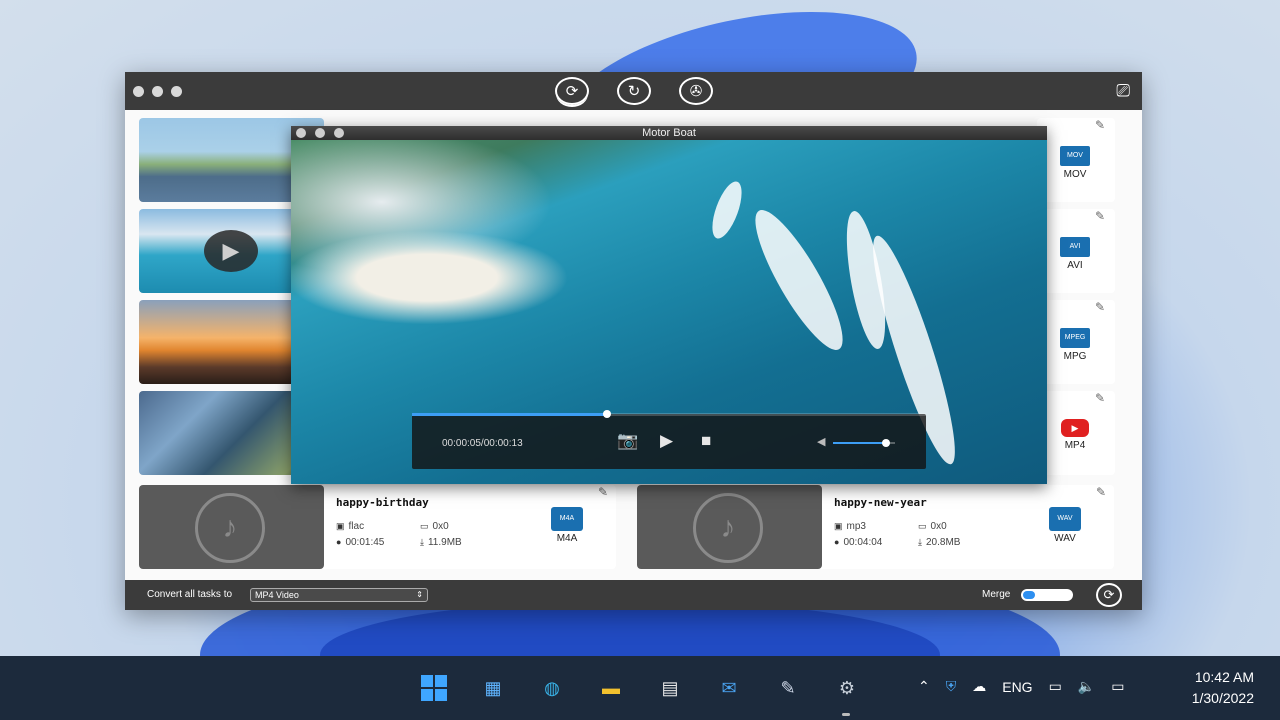 Image resolution: width=1280 pixels, height=720 pixels. Describe the element at coordinates (1117, 686) in the screenshot. I see `battery-icon: ▭` at that location.